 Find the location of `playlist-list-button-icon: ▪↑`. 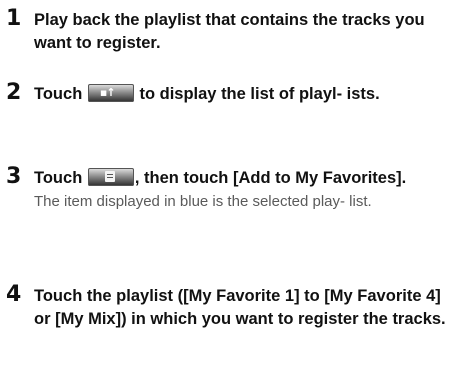

playlist-list-button-icon: ▪↑ is located at coordinates (110, 93).